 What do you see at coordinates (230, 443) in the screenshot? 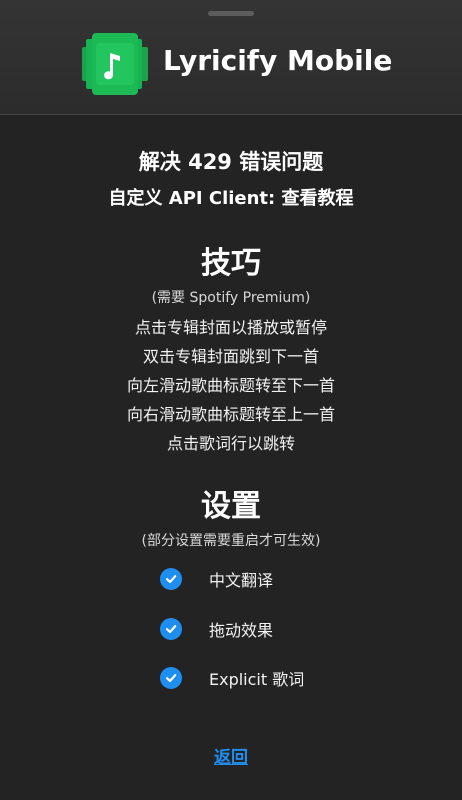
I see `tip-item: 点击歌词行以跳转` at bounding box center [230, 443].